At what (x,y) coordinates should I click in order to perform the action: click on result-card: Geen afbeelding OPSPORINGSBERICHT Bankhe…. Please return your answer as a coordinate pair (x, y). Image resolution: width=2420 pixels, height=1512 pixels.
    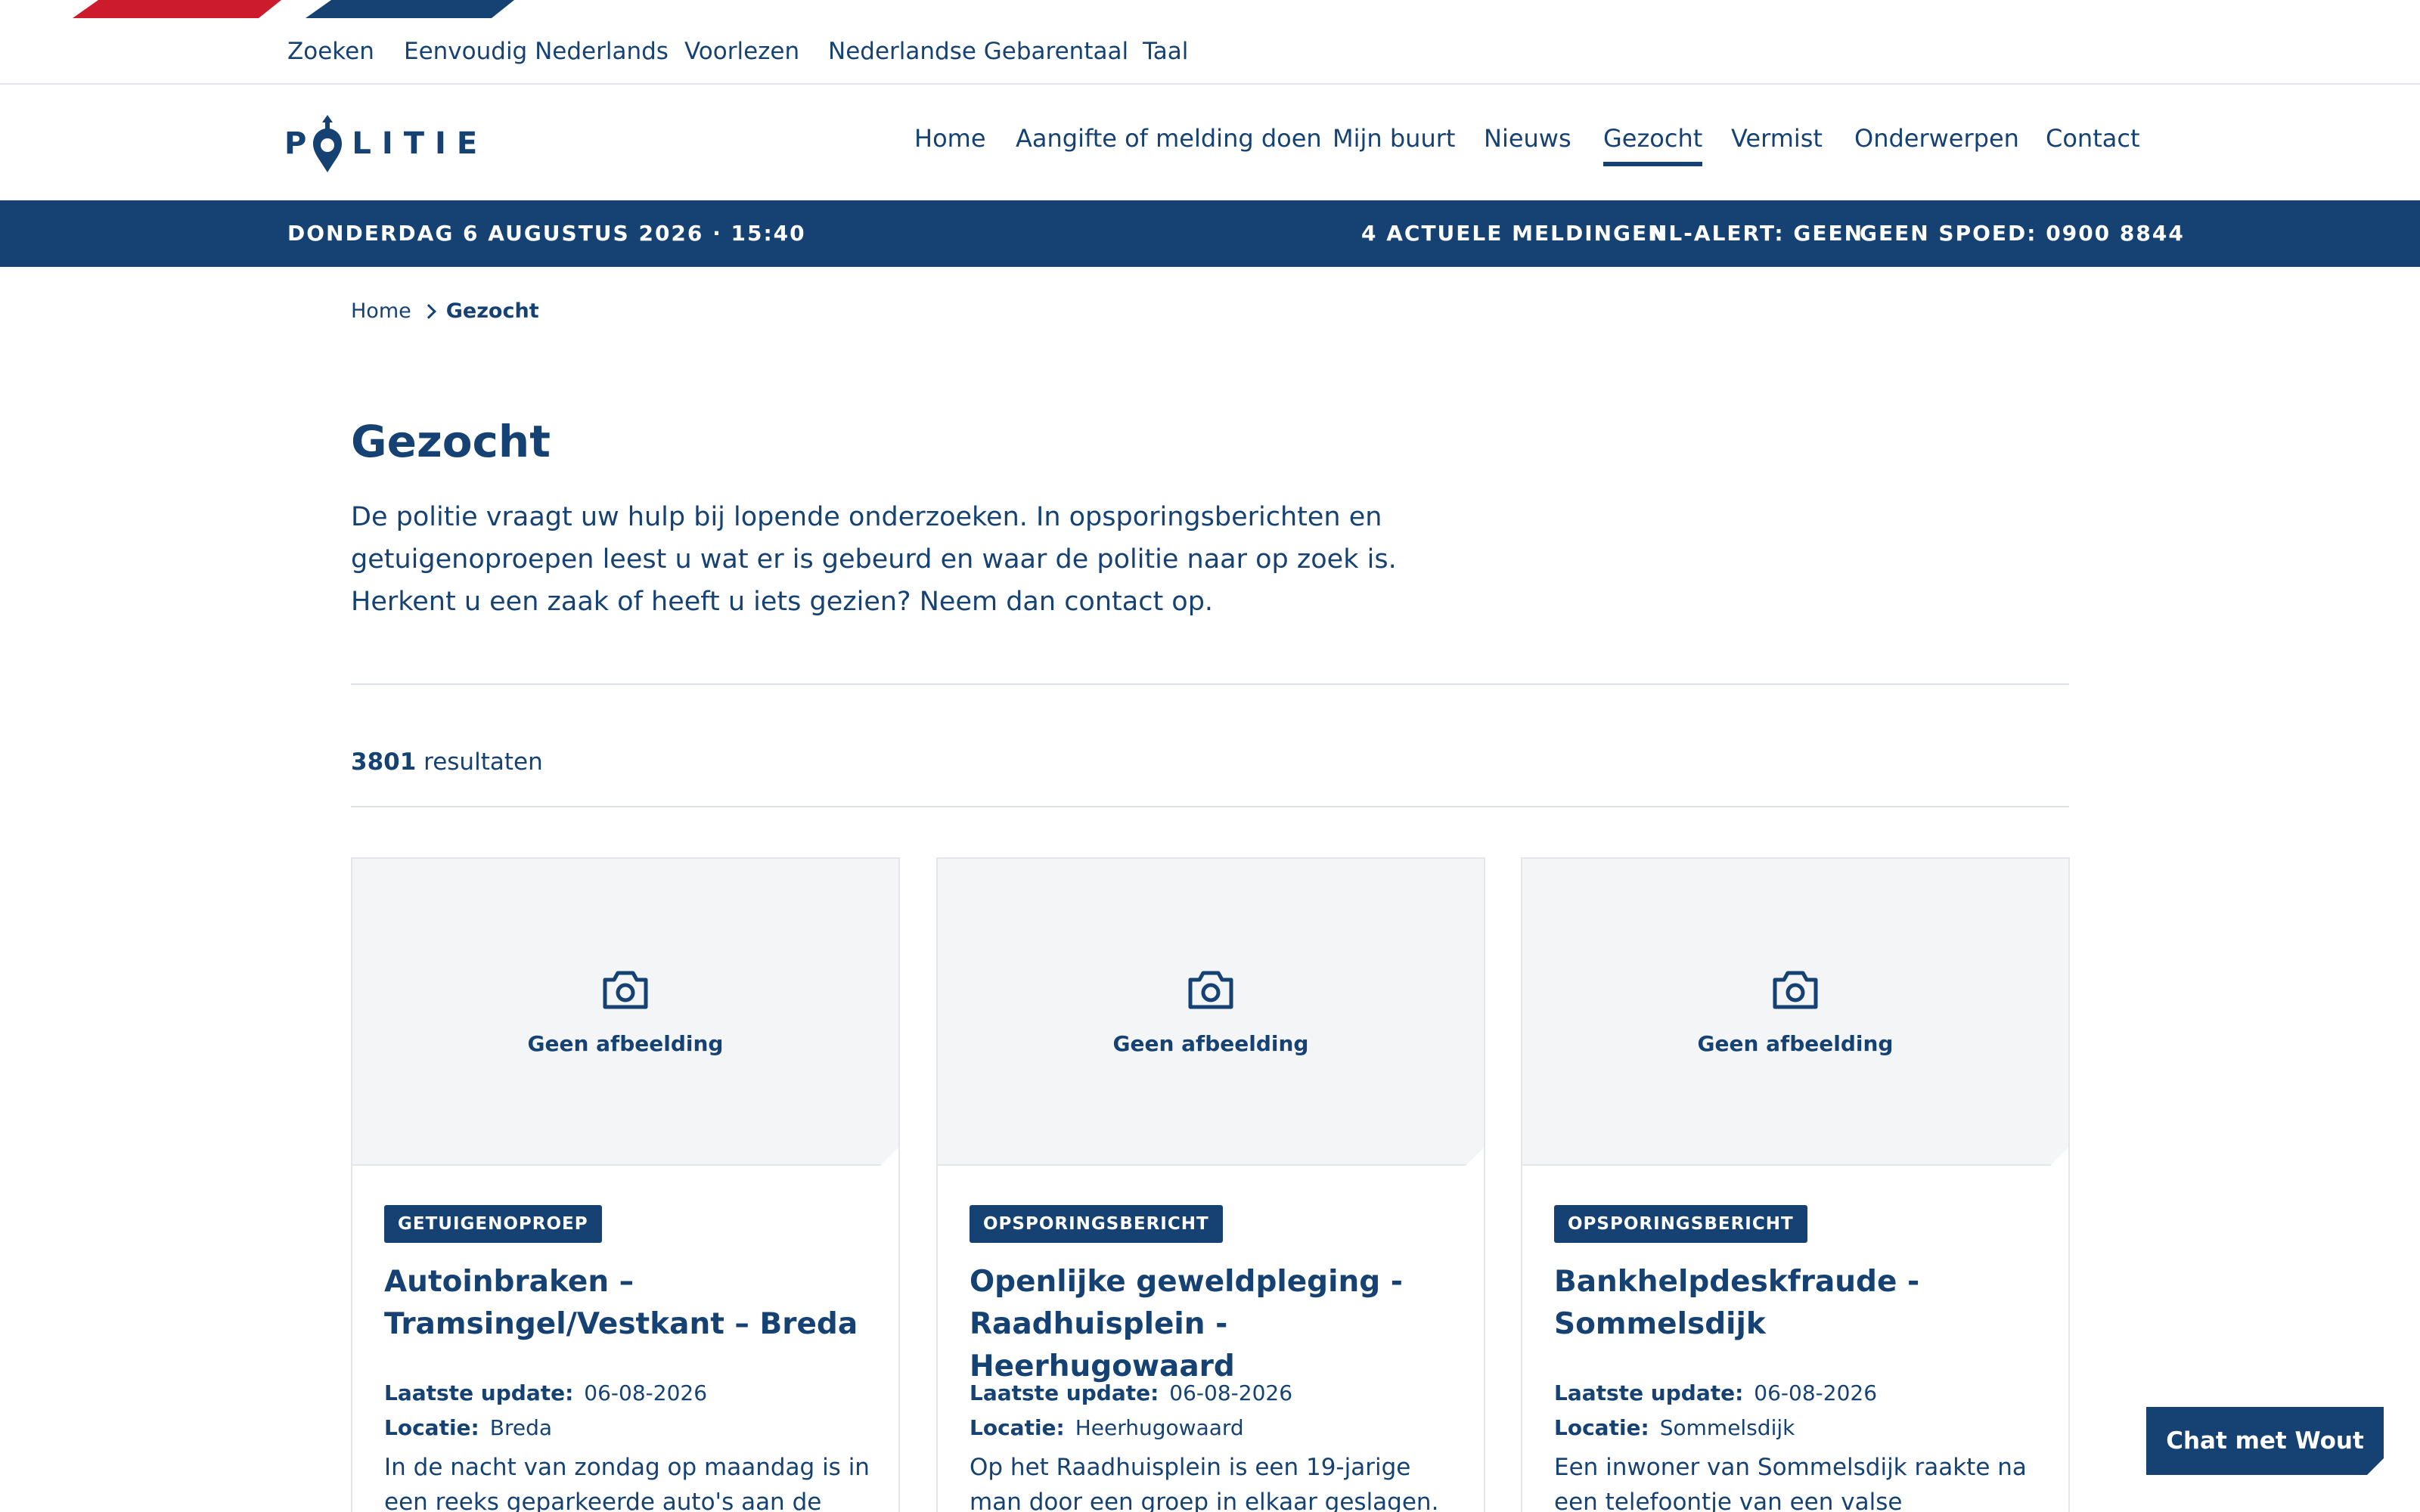
    Looking at the image, I should click on (1795, 1184).